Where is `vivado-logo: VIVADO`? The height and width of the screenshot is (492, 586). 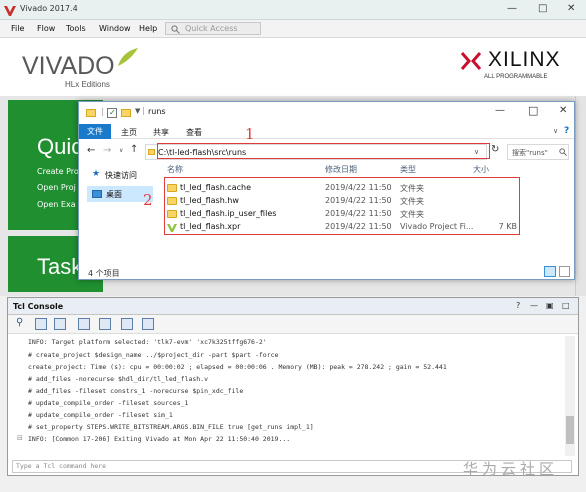
vivado-logo: VIVADO is located at coordinates (68, 66).